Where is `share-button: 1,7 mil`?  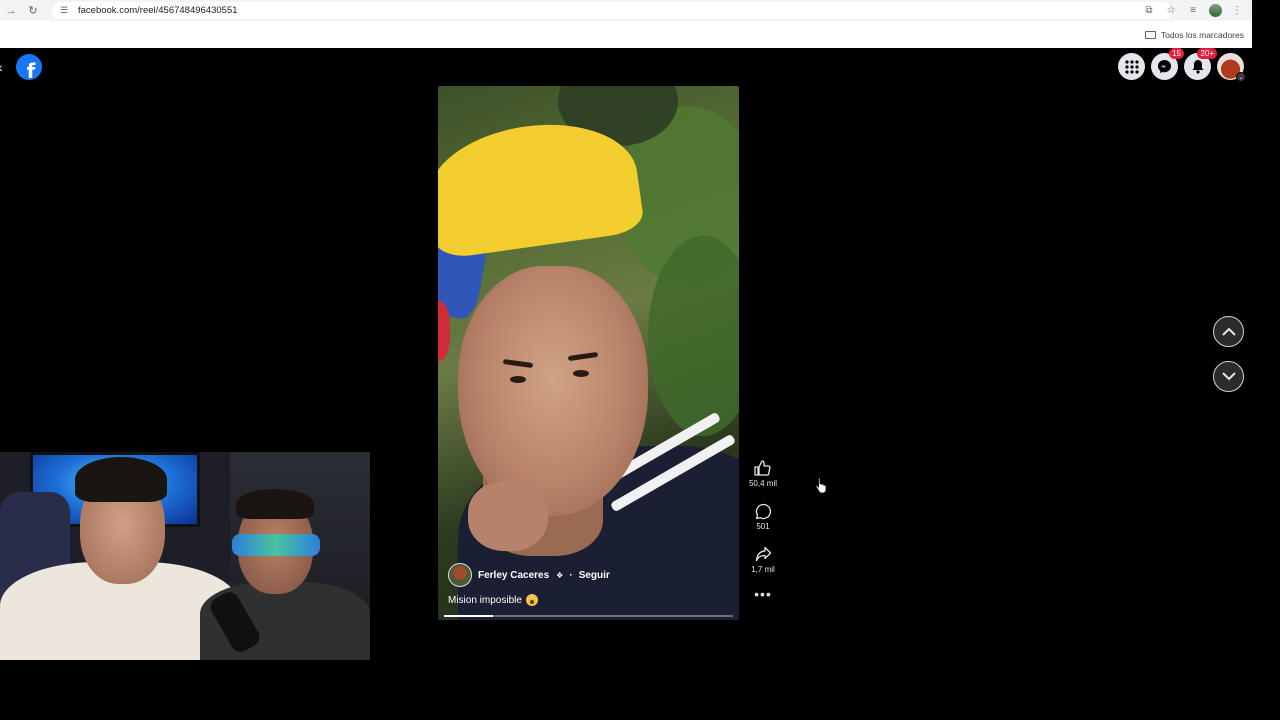
share-button: 1,7 mil is located at coordinates (763, 565).